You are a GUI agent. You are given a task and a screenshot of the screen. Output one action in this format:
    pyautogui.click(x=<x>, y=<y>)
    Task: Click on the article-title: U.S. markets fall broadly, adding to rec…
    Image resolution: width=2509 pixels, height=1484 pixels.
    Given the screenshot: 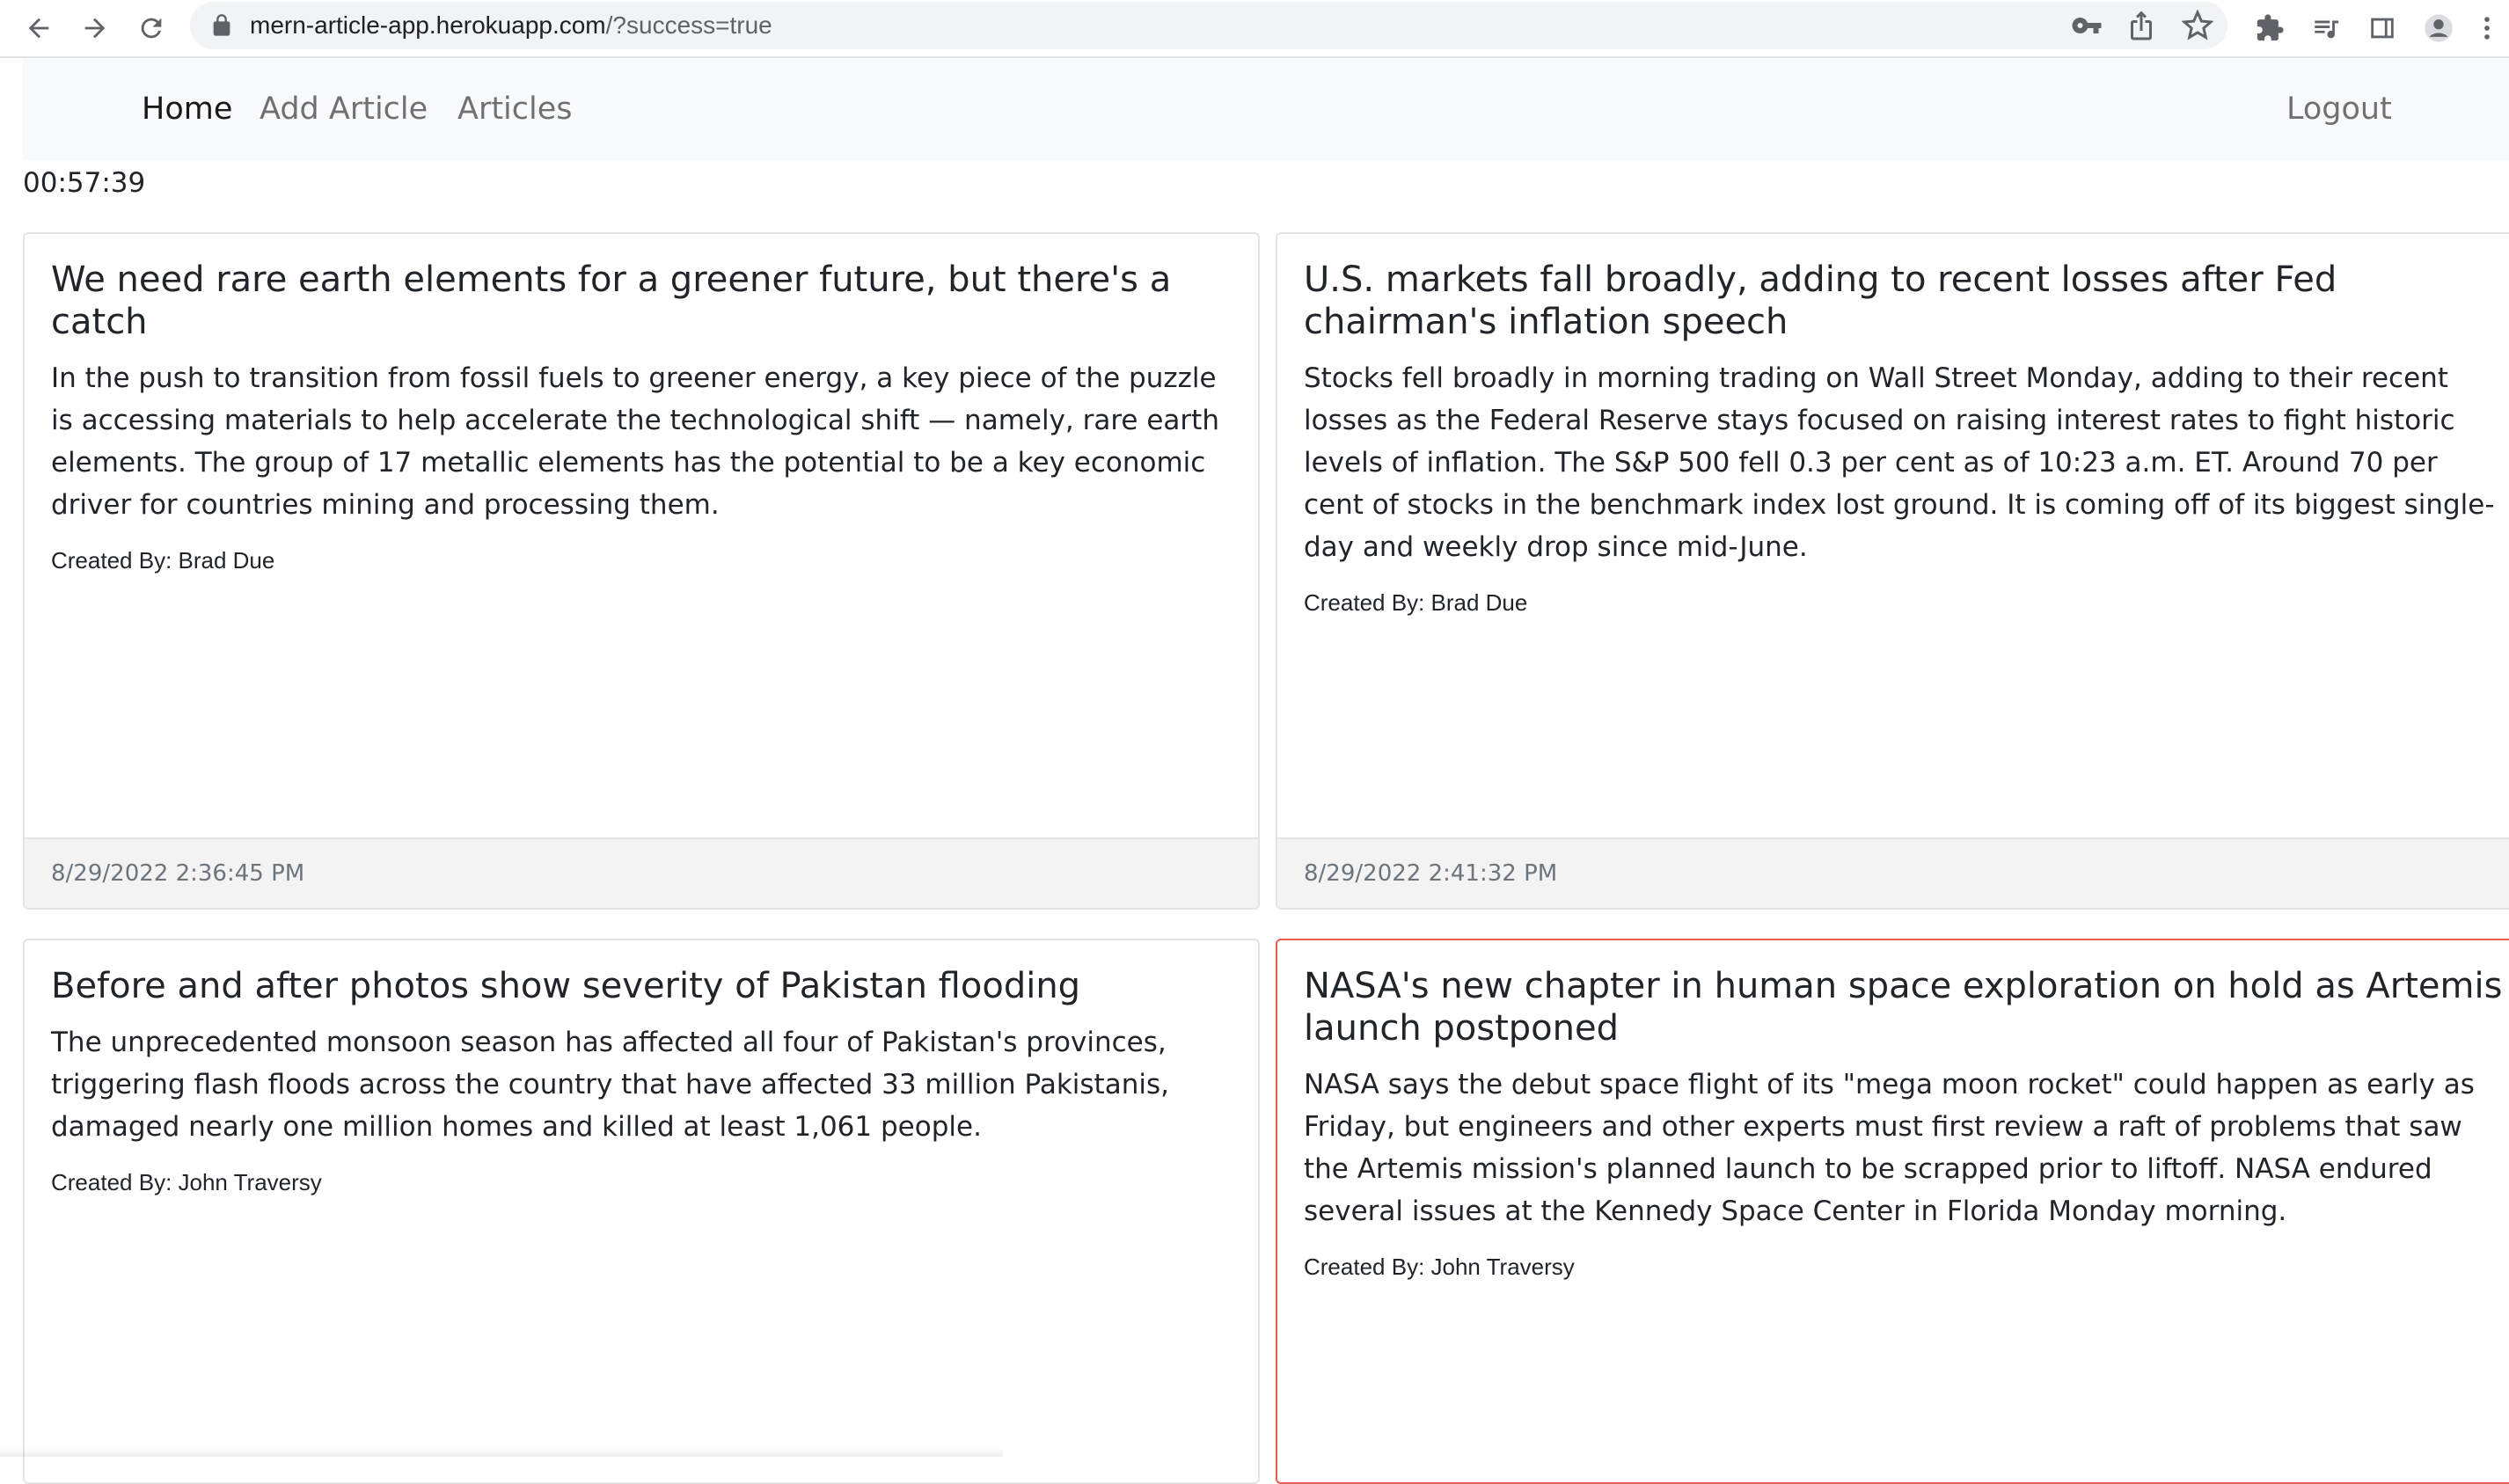 What is the action you would take?
    pyautogui.click(x=1821, y=301)
    